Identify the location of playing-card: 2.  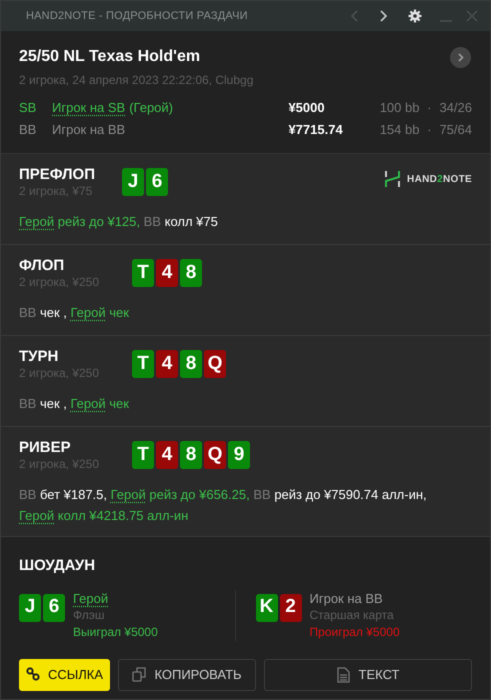
(291, 608).